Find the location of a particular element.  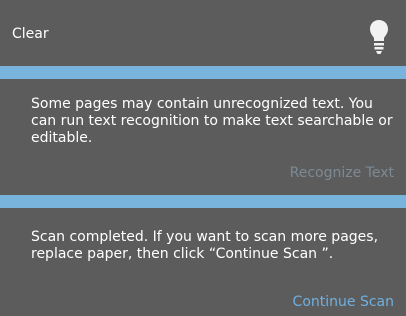

lightbulb-icon is located at coordinates (379, 37).